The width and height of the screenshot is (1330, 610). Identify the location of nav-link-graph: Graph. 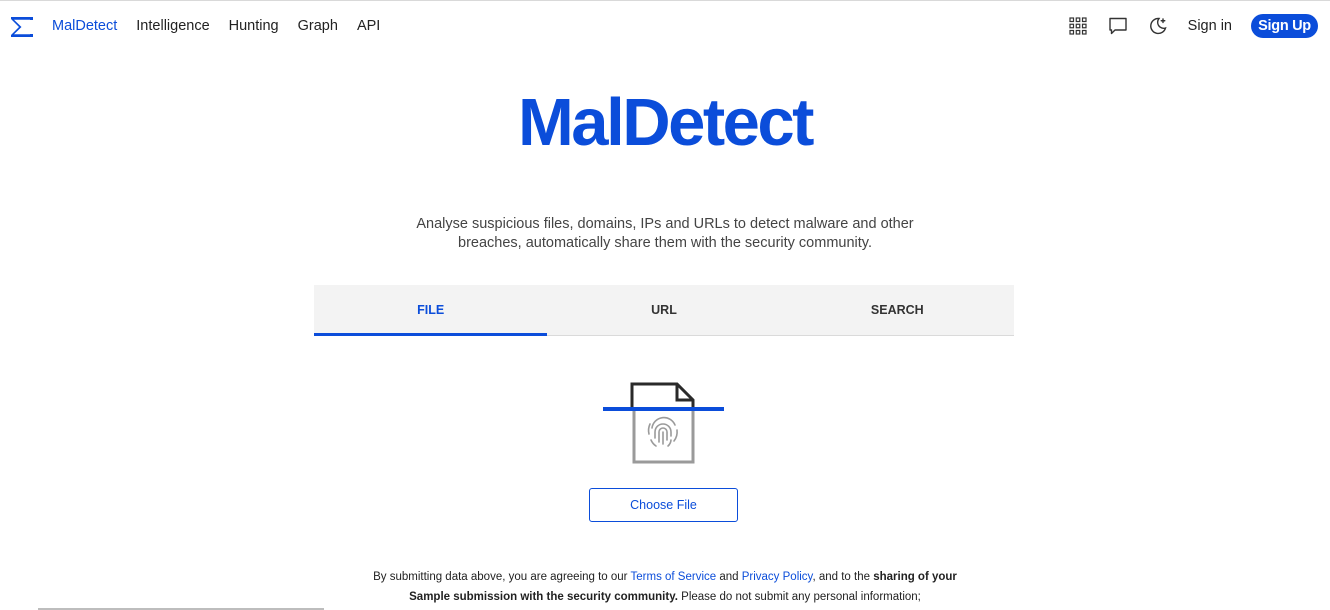
(318, 26).